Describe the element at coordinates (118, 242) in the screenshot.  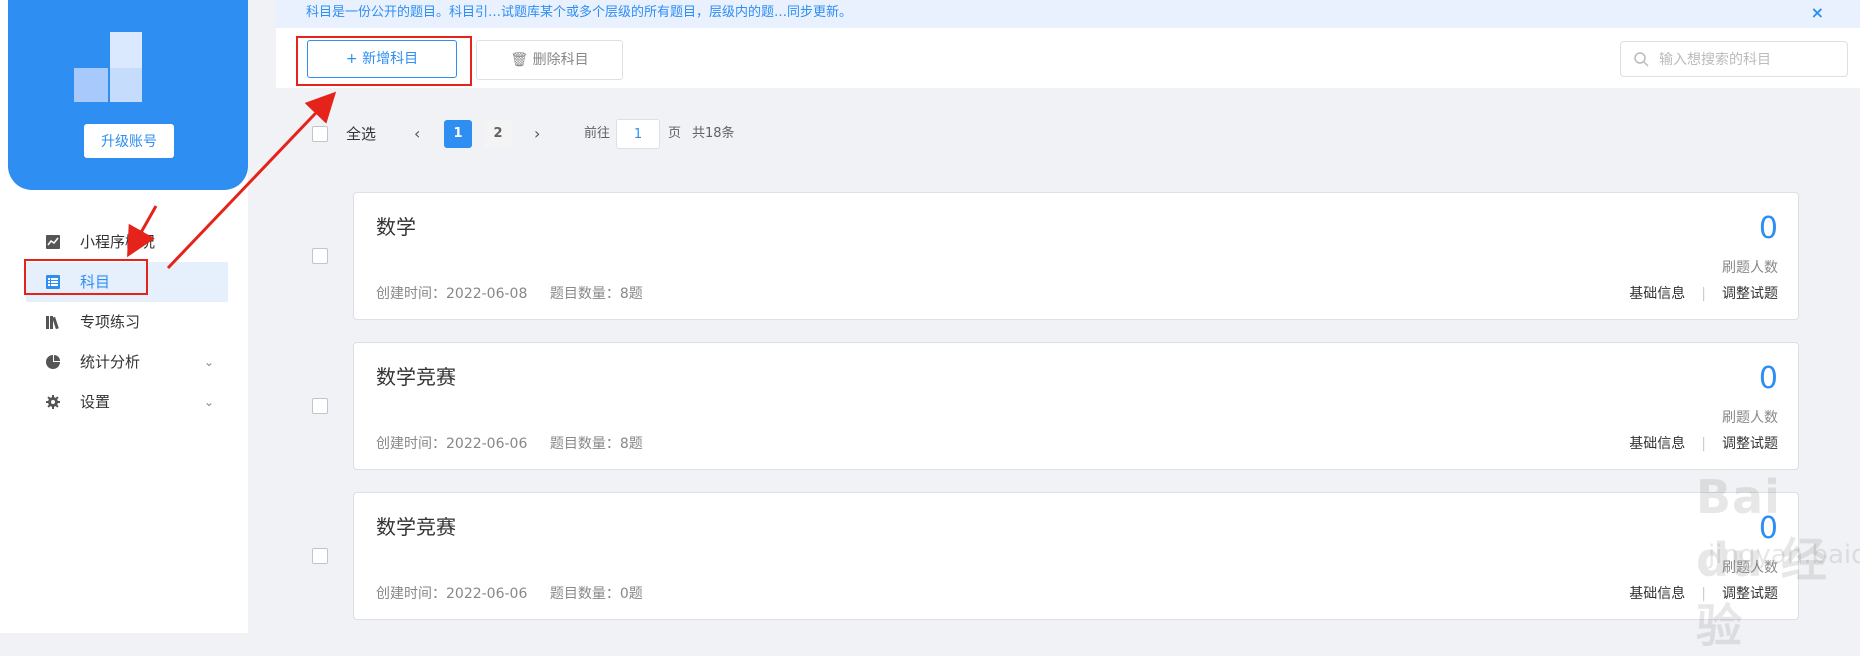
I see `sidebar-item-label: 小程序概况` at that location.